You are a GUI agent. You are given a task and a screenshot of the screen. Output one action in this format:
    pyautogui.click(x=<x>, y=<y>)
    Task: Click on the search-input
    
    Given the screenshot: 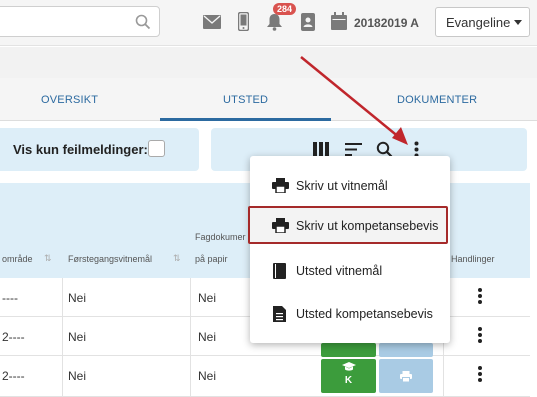 What is the action you would take?
    pyautogui.click(x=80, y=21)
    